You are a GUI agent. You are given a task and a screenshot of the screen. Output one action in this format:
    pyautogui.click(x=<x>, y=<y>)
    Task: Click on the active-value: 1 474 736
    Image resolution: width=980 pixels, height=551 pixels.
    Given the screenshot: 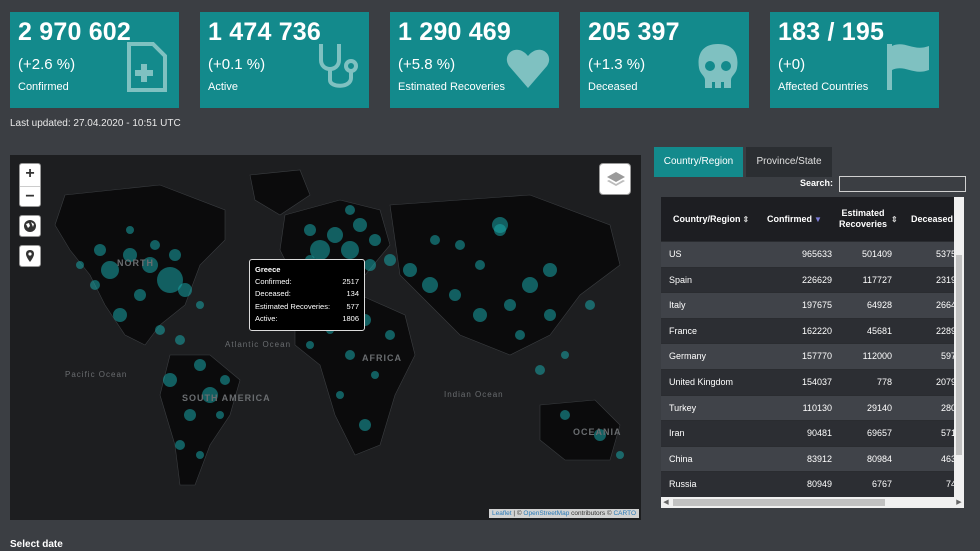 What is the action you would take?
    pyautogui.click(x=265, y=32)
    